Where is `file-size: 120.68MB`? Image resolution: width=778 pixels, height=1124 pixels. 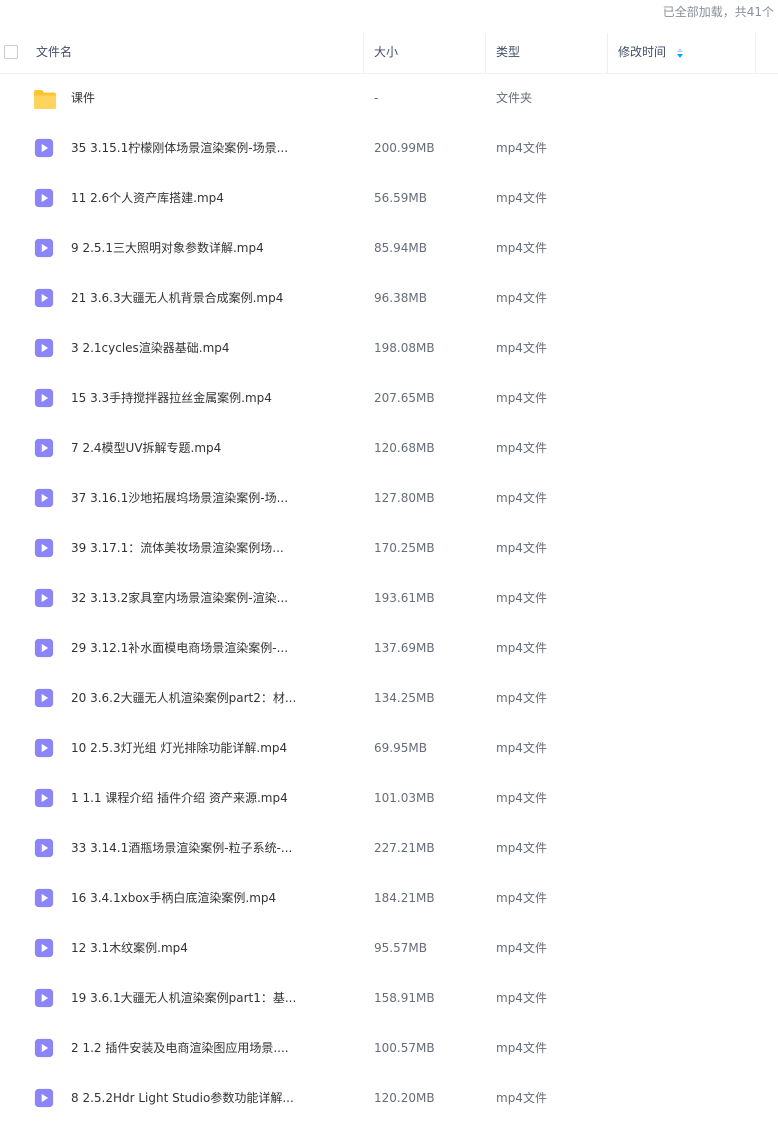
file-size: 120.68MB is located at coordinates (404, 448).